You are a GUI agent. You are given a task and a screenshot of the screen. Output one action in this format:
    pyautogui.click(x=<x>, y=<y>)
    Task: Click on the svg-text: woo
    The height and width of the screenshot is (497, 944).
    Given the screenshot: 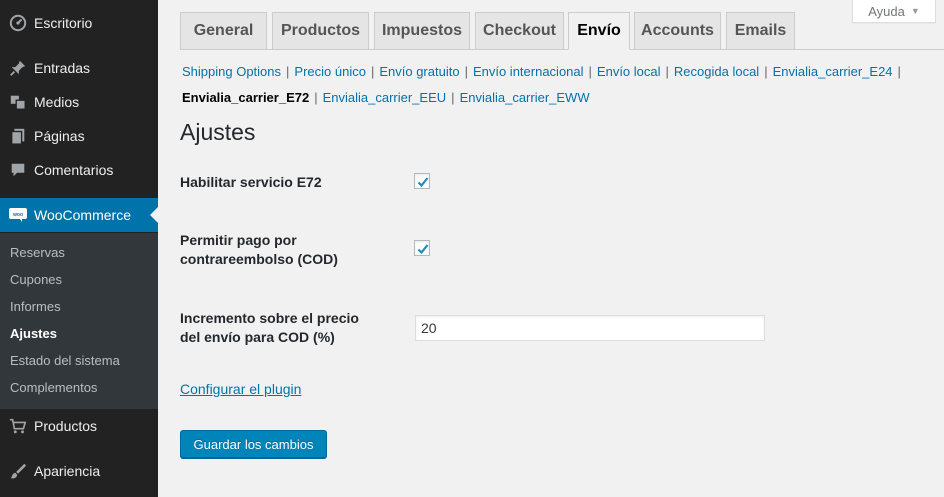 What is the action you would take?
    pyautogui.click(x=17, y=215)
    